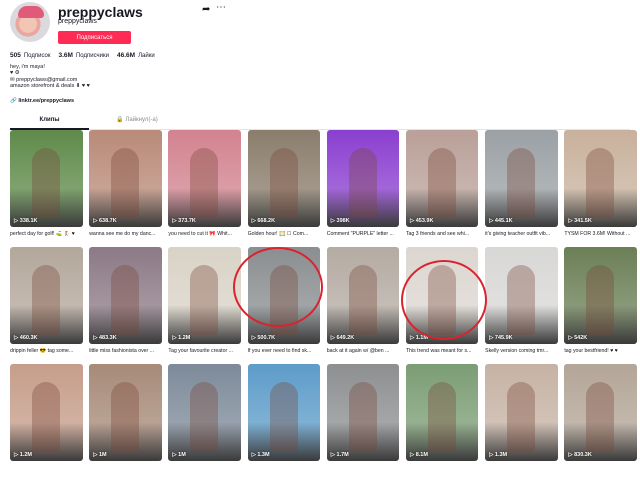 This screenshot has height=481, width=640. I want to click on video-thumbnail: ▷ 830.3K, so click(600, 412).